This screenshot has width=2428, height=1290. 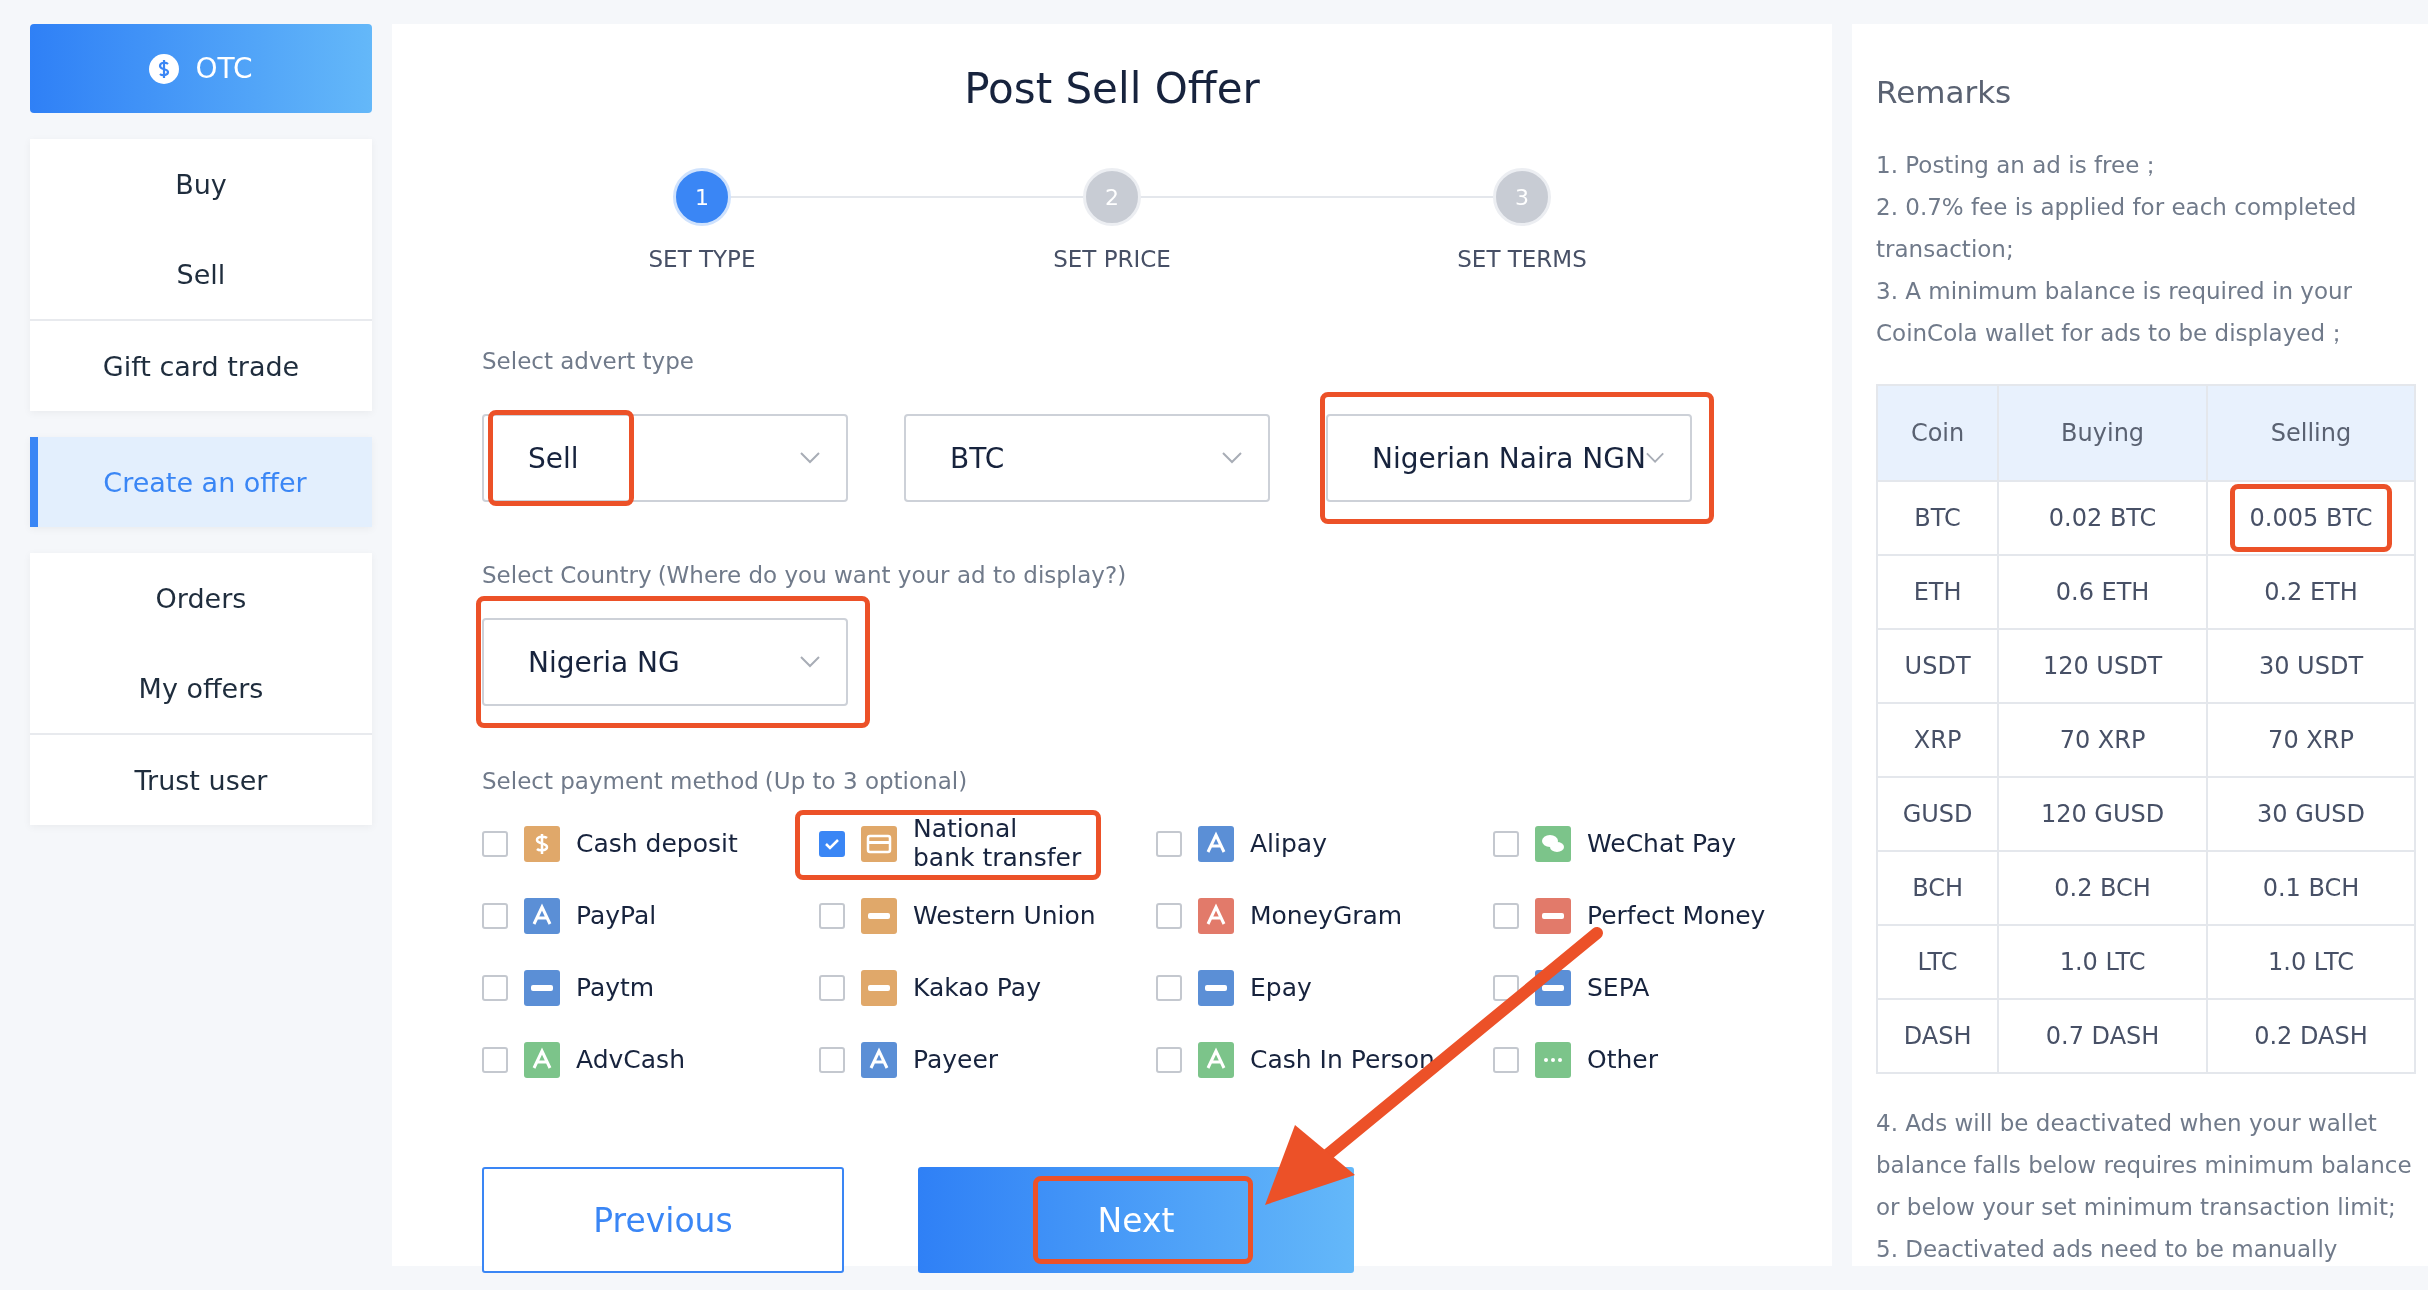 I want to click on table-cell: 0.2 ETH, so click(x=2311, y=592).